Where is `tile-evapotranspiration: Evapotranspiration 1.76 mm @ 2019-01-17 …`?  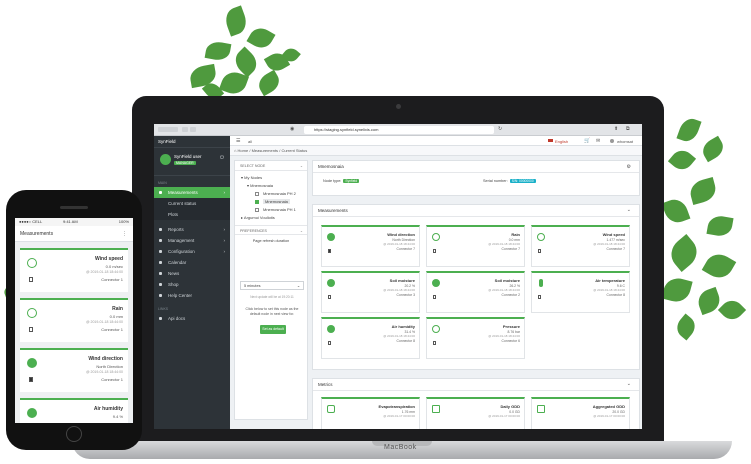 tile-evapotranspiration: Evapotranspiration 1.76 mm @ 2019-01-17 … is located at coordinates (370, 413).